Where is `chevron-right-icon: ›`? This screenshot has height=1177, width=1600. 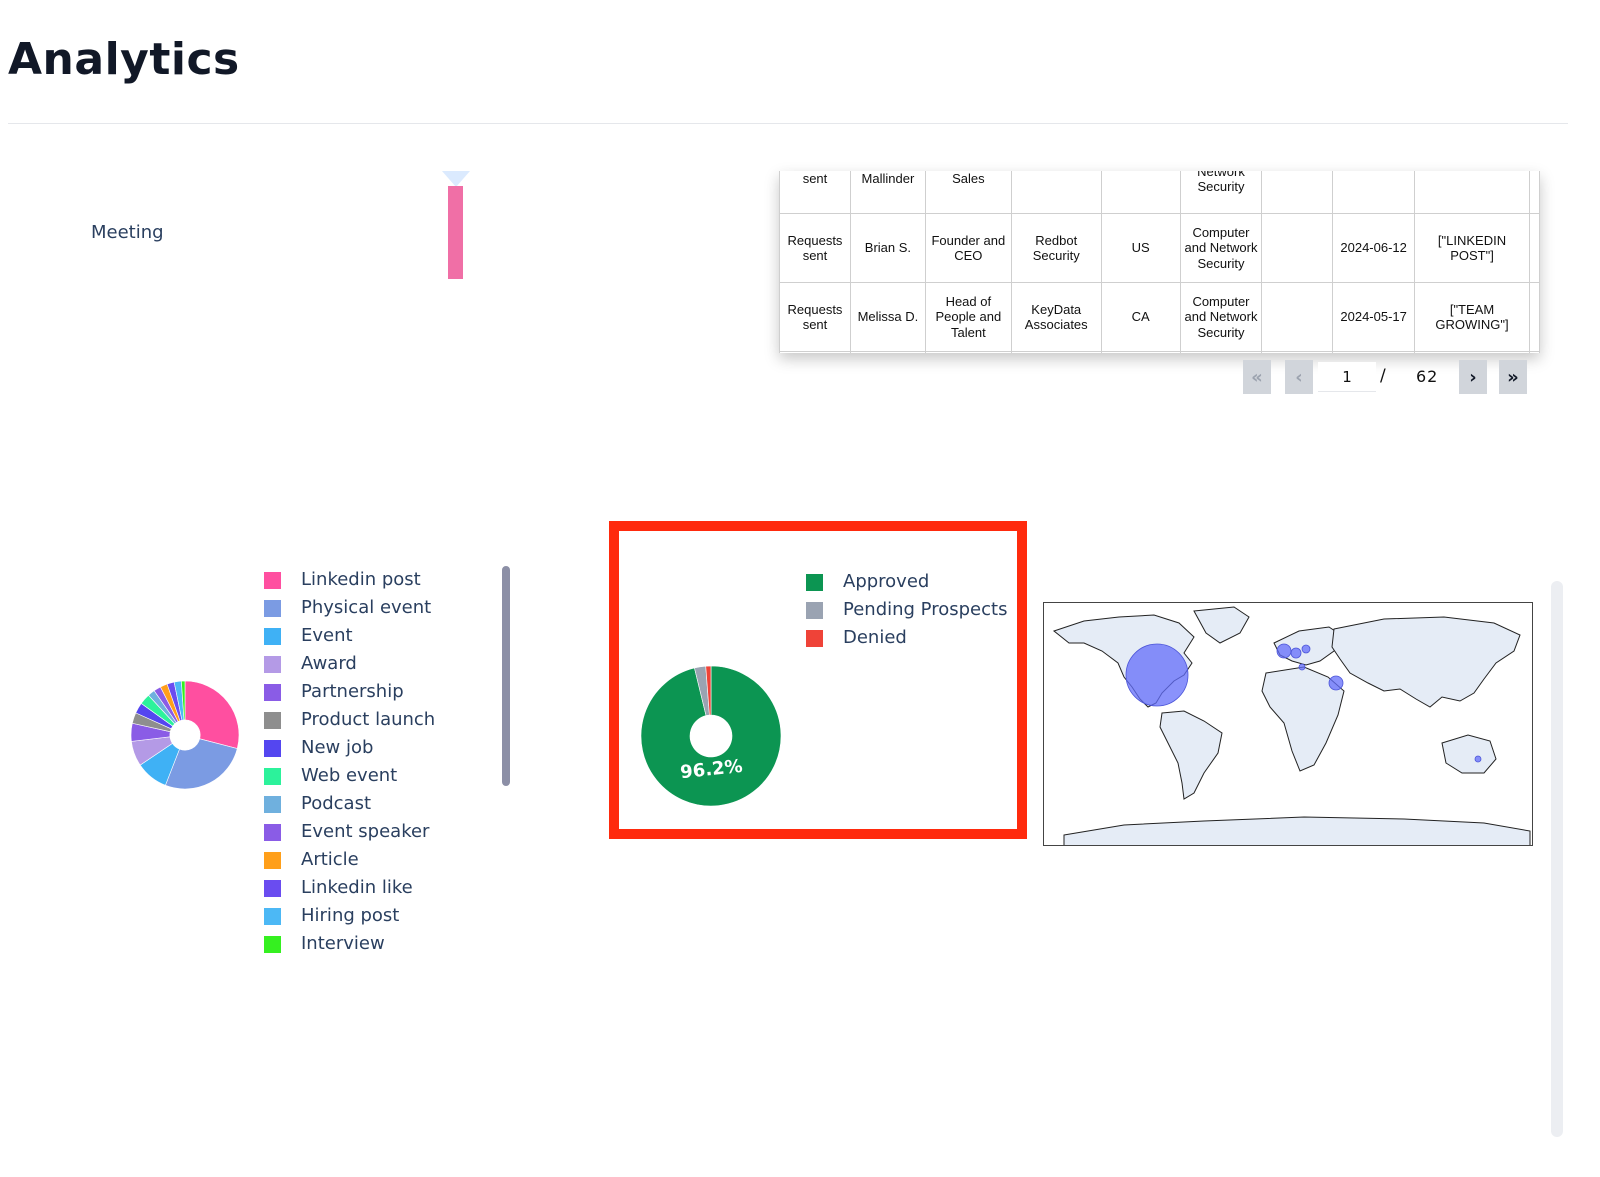 chevron-right-icon: › is located at coordinates (1473, 377).